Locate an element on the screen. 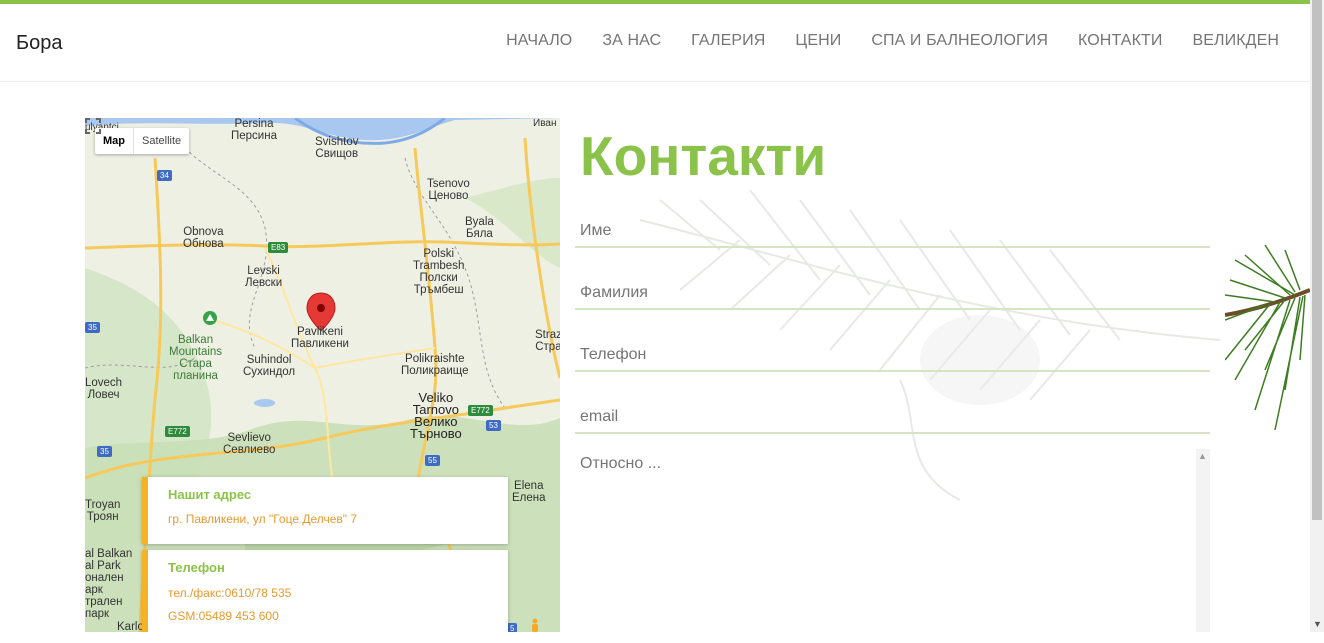 The image size is (1324, 643). map-label-pavlikeni: Pavlikeni Павликени is located at coordinates (320, 338).